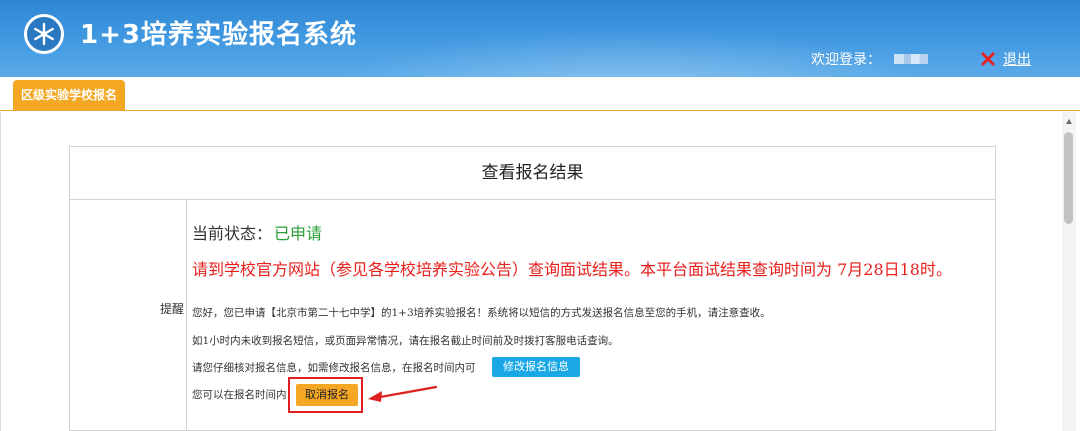 Image resolution: width=1080 pixels, height=431 pixels. What do you see at coordinates (846, 60) in the screenshot?
I see `welcome-label: 欢迎登录：` at bounding box center [846, 60].